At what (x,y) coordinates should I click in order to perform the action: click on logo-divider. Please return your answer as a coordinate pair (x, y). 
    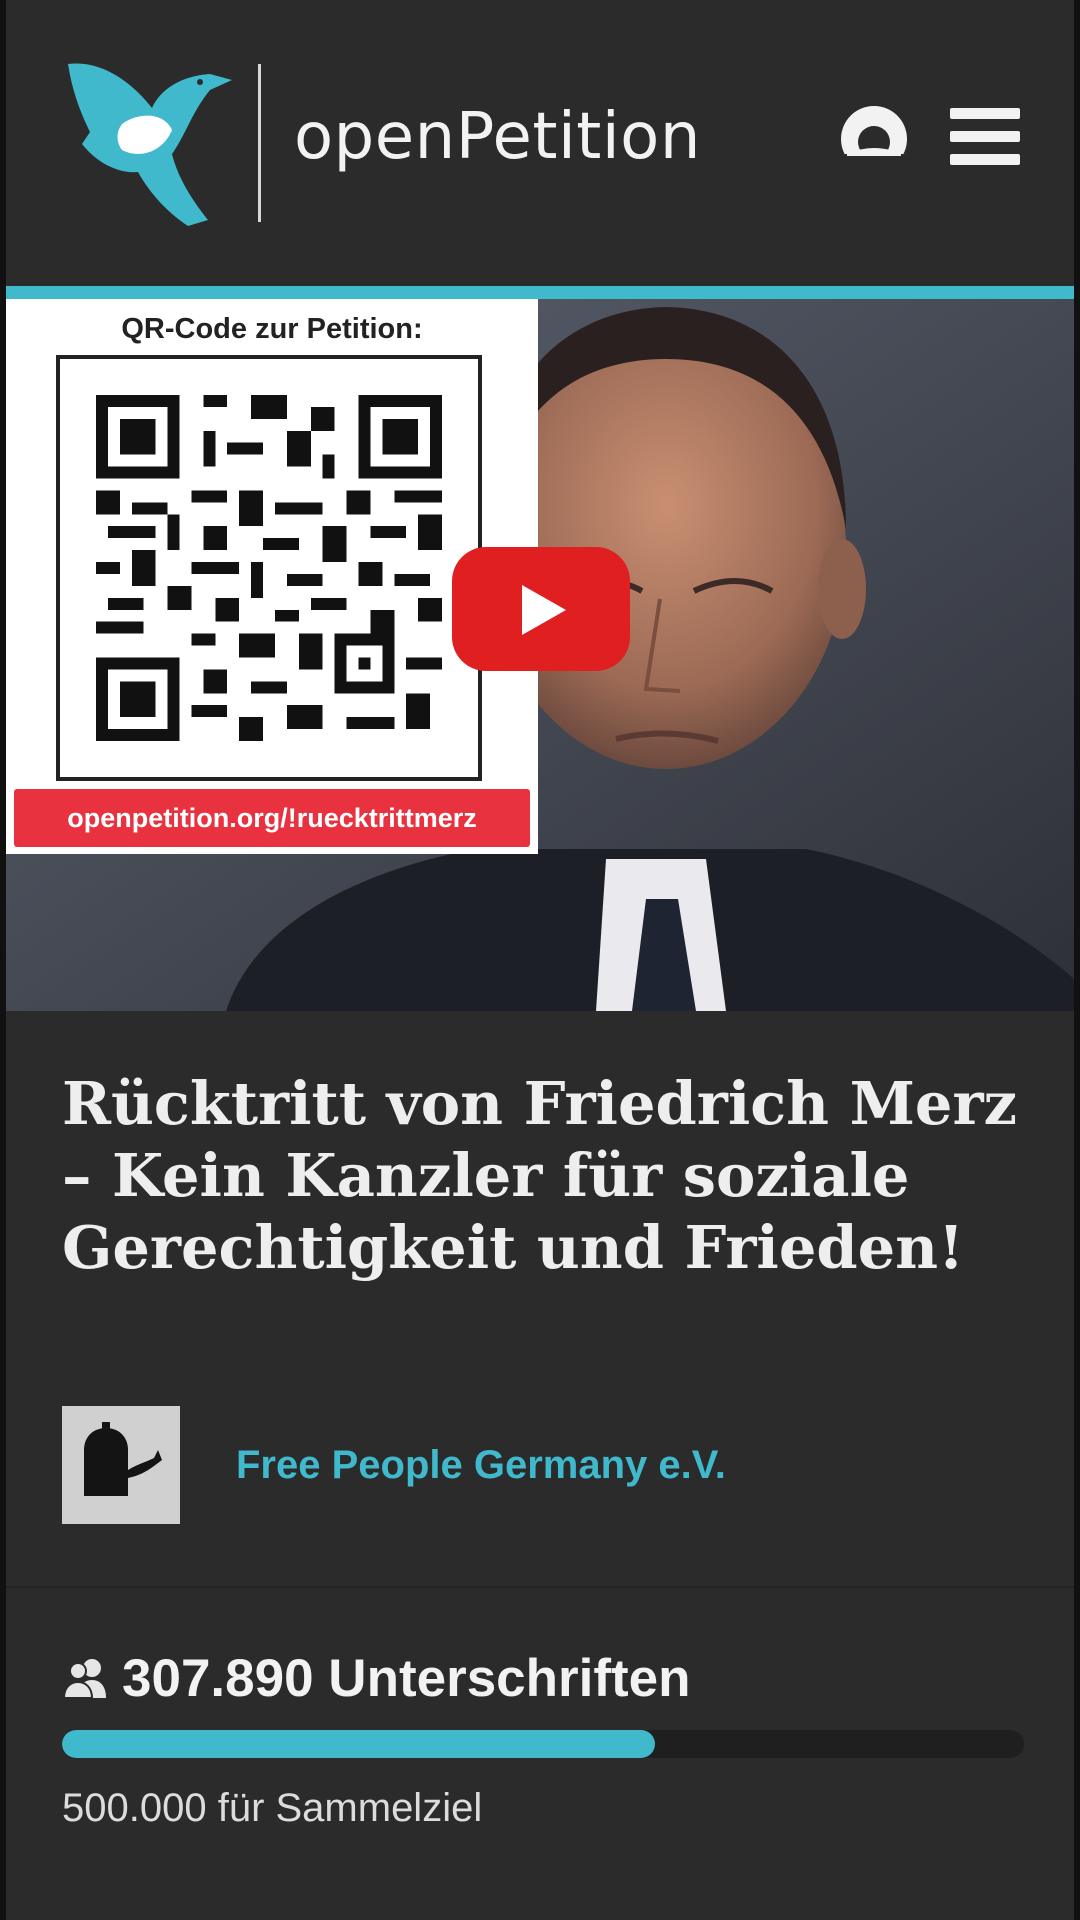
    Looking at the image, I should click on (259, 143).